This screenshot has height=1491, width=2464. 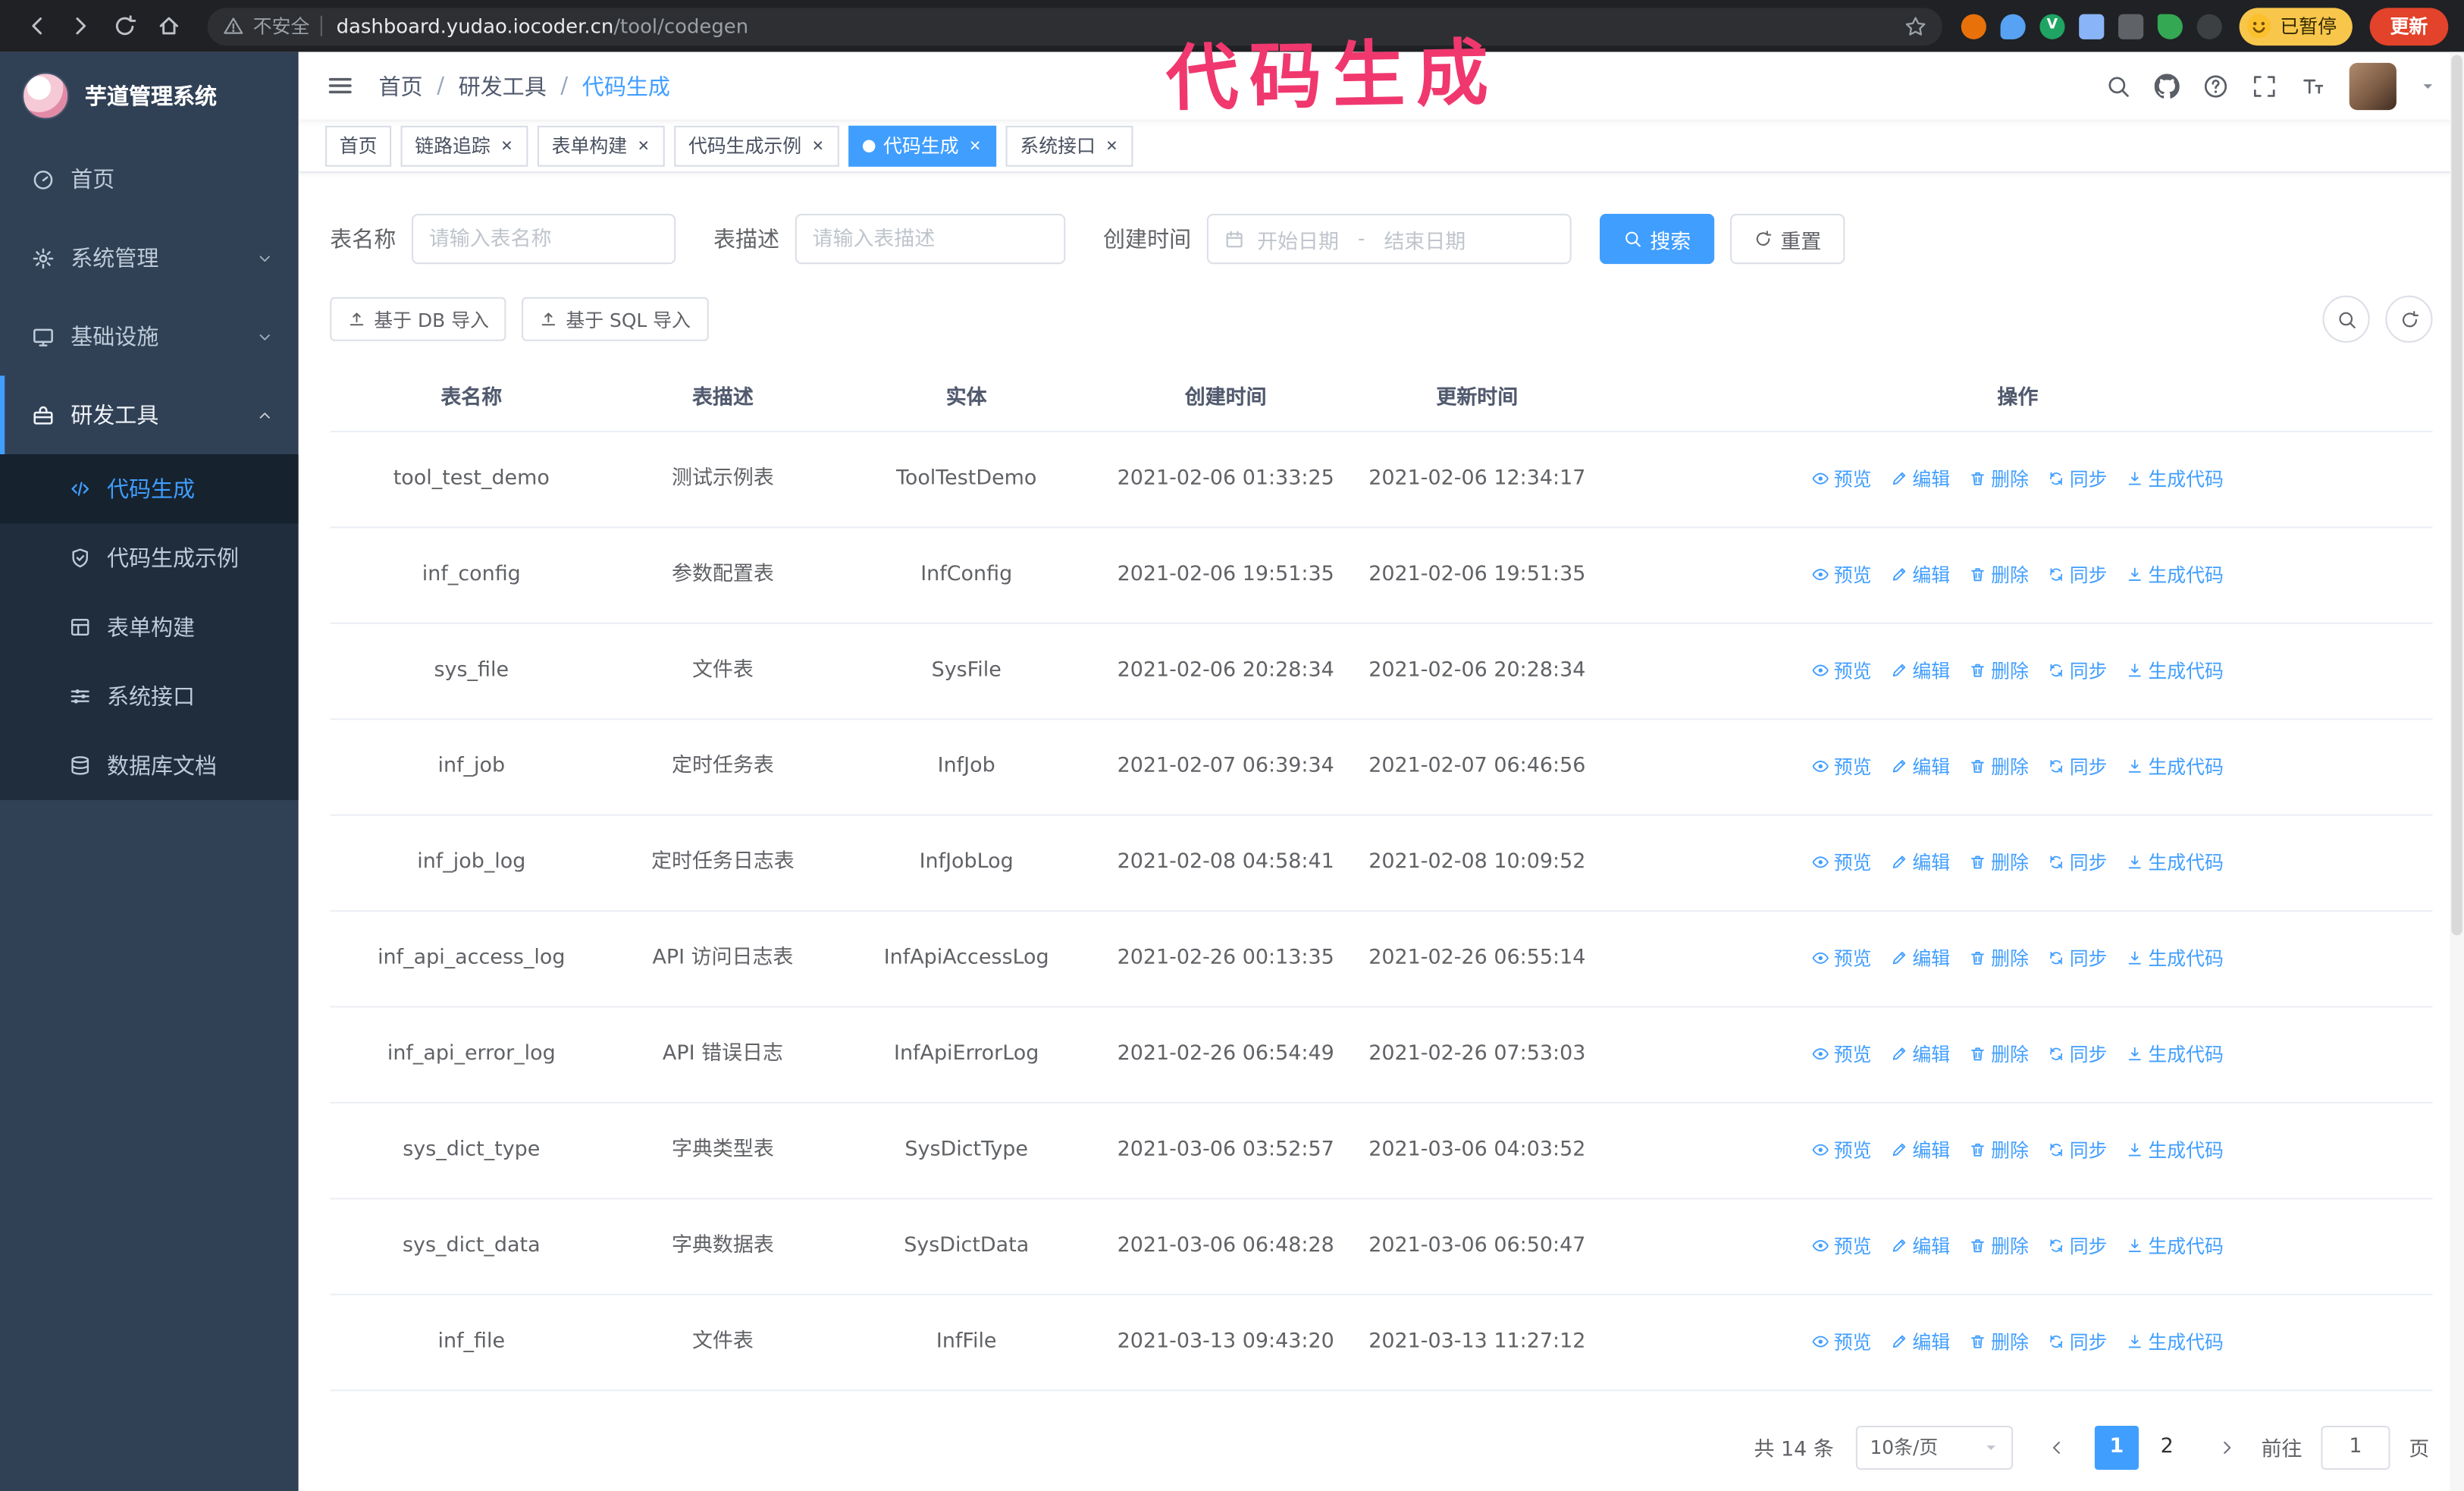 What do you see at coordinates (418, 319) in the screenshot?
I see `import-db-button: 基于 DB 导入` at bounding box center [418, 319].